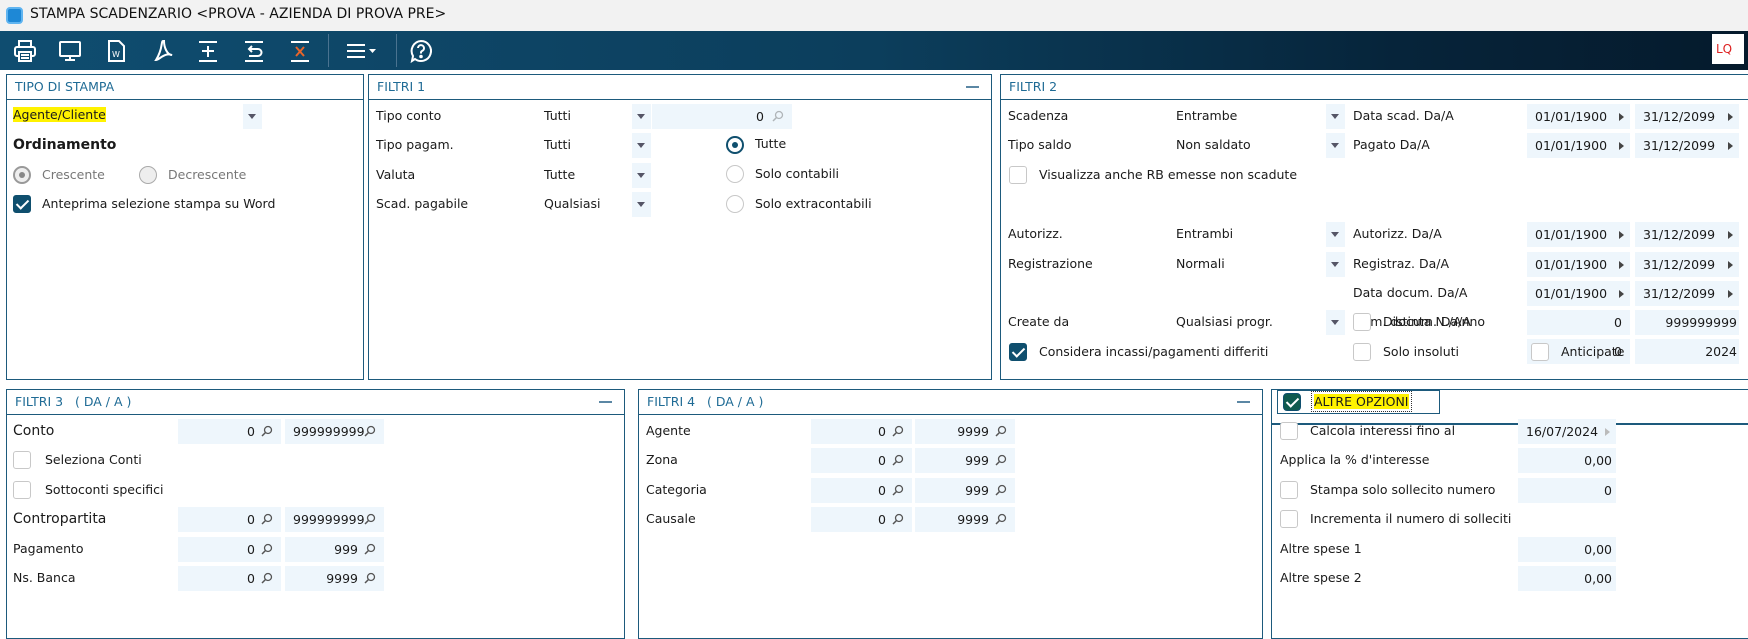  Describe the element at coordinates (25, 50) in the screenshot. I see `print-icon` at that location.